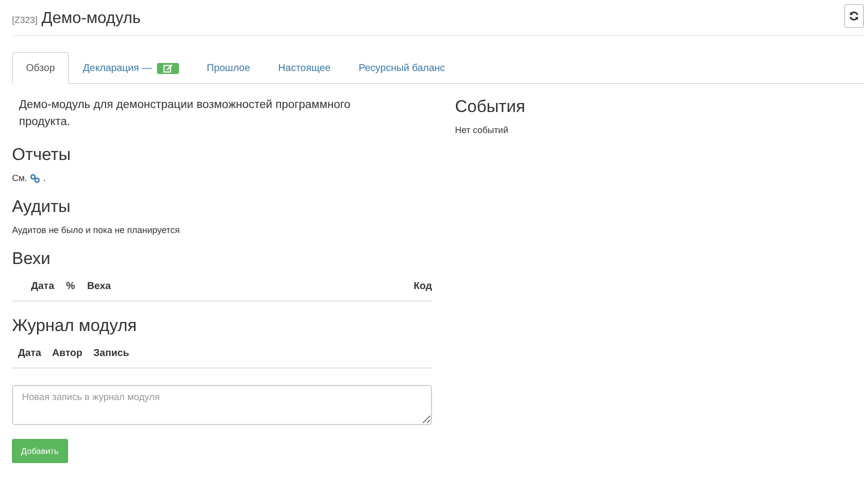 The image size is (864, 484). Describe the element at coordinates (67, 353) in the screenshot. I see `column-header: Автор` at that location.